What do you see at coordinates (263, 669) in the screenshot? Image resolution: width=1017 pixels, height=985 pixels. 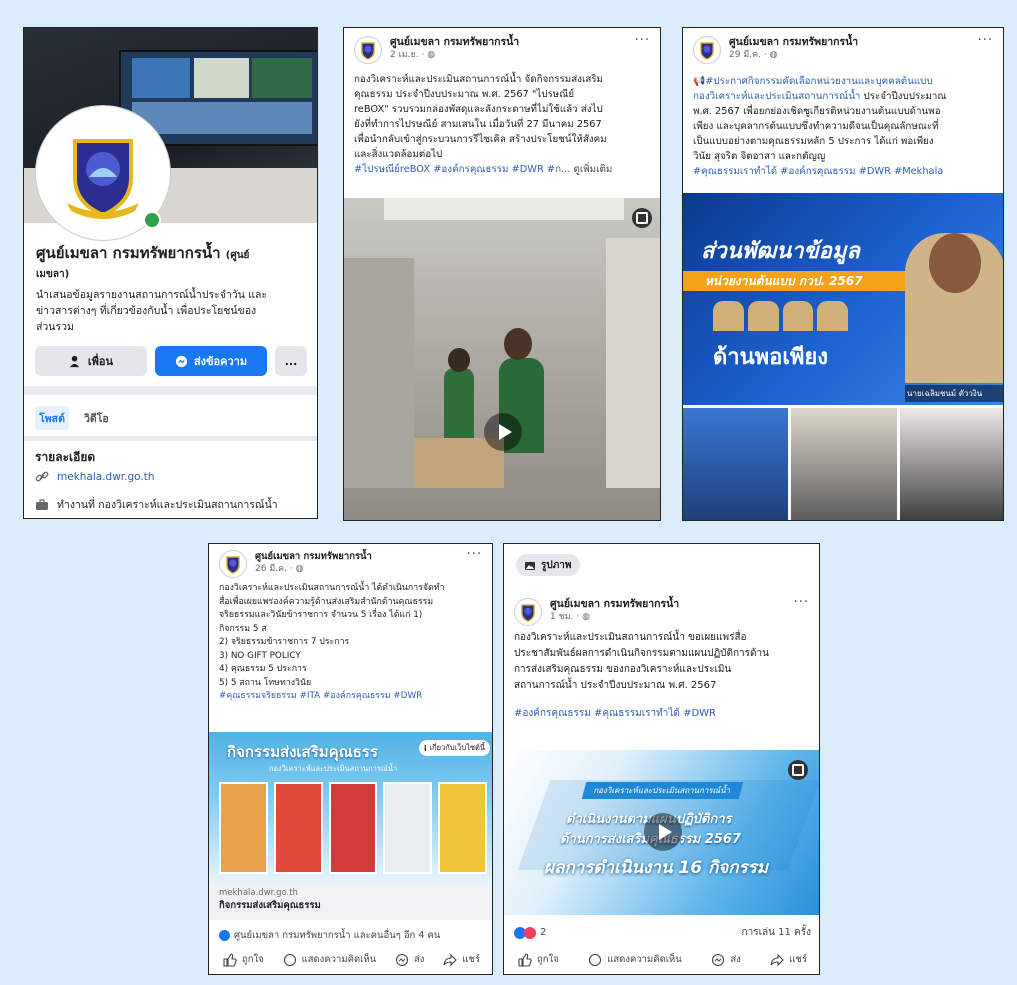 I see `post-text-line: 4) คุณธรรม 5 ประการ` at bounding box center [263, 669].